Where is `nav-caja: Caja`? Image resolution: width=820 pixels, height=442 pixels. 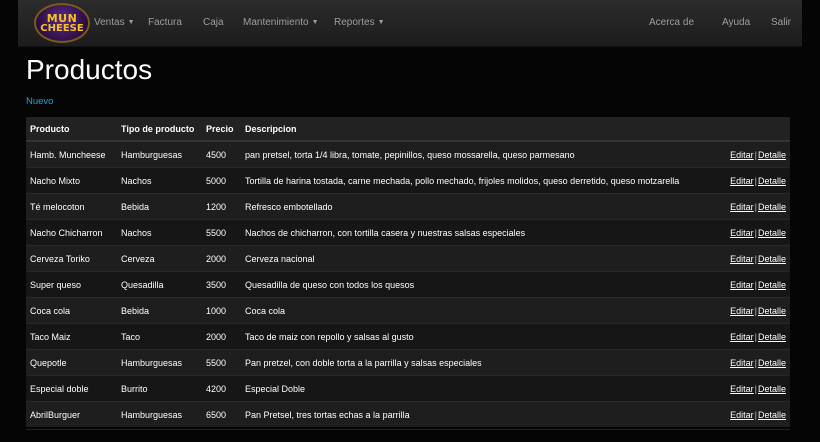 nav-caja: Caja is located at coordinates (213, 23).